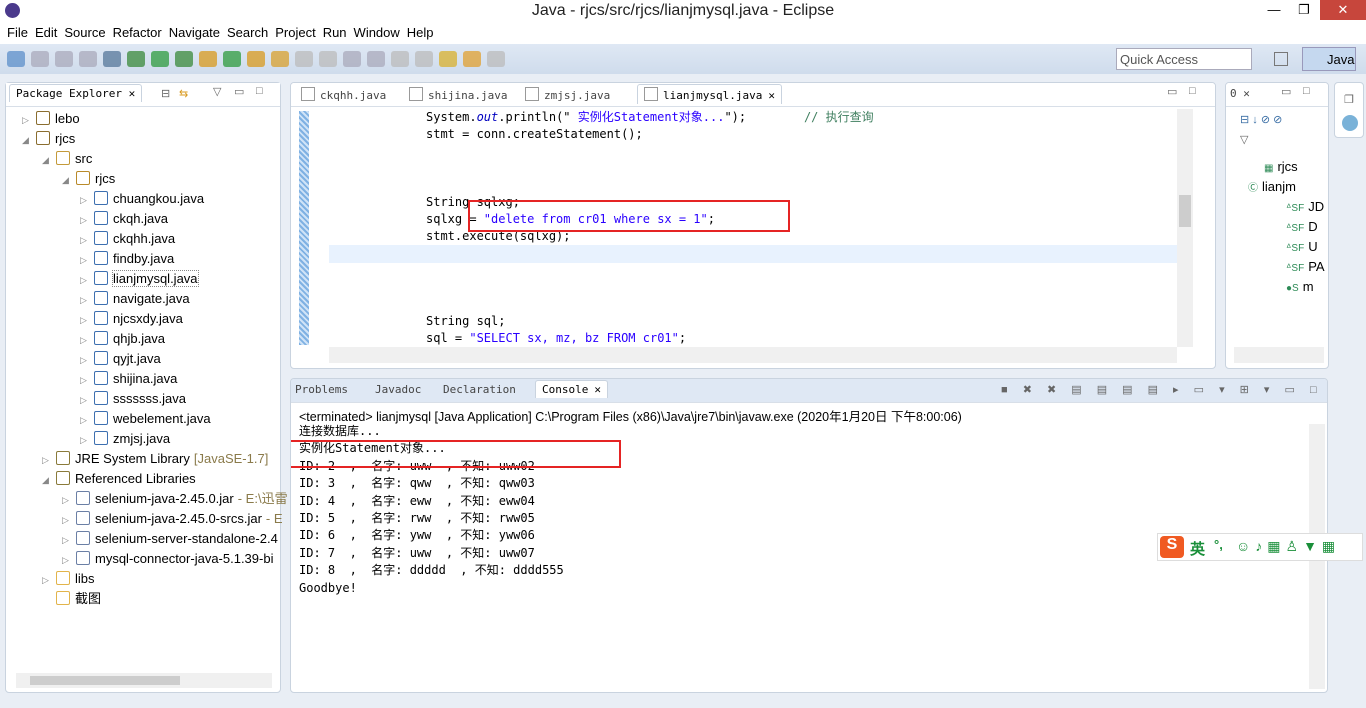  I want to click on tab-declaration: Declaration, so click(479, 389).